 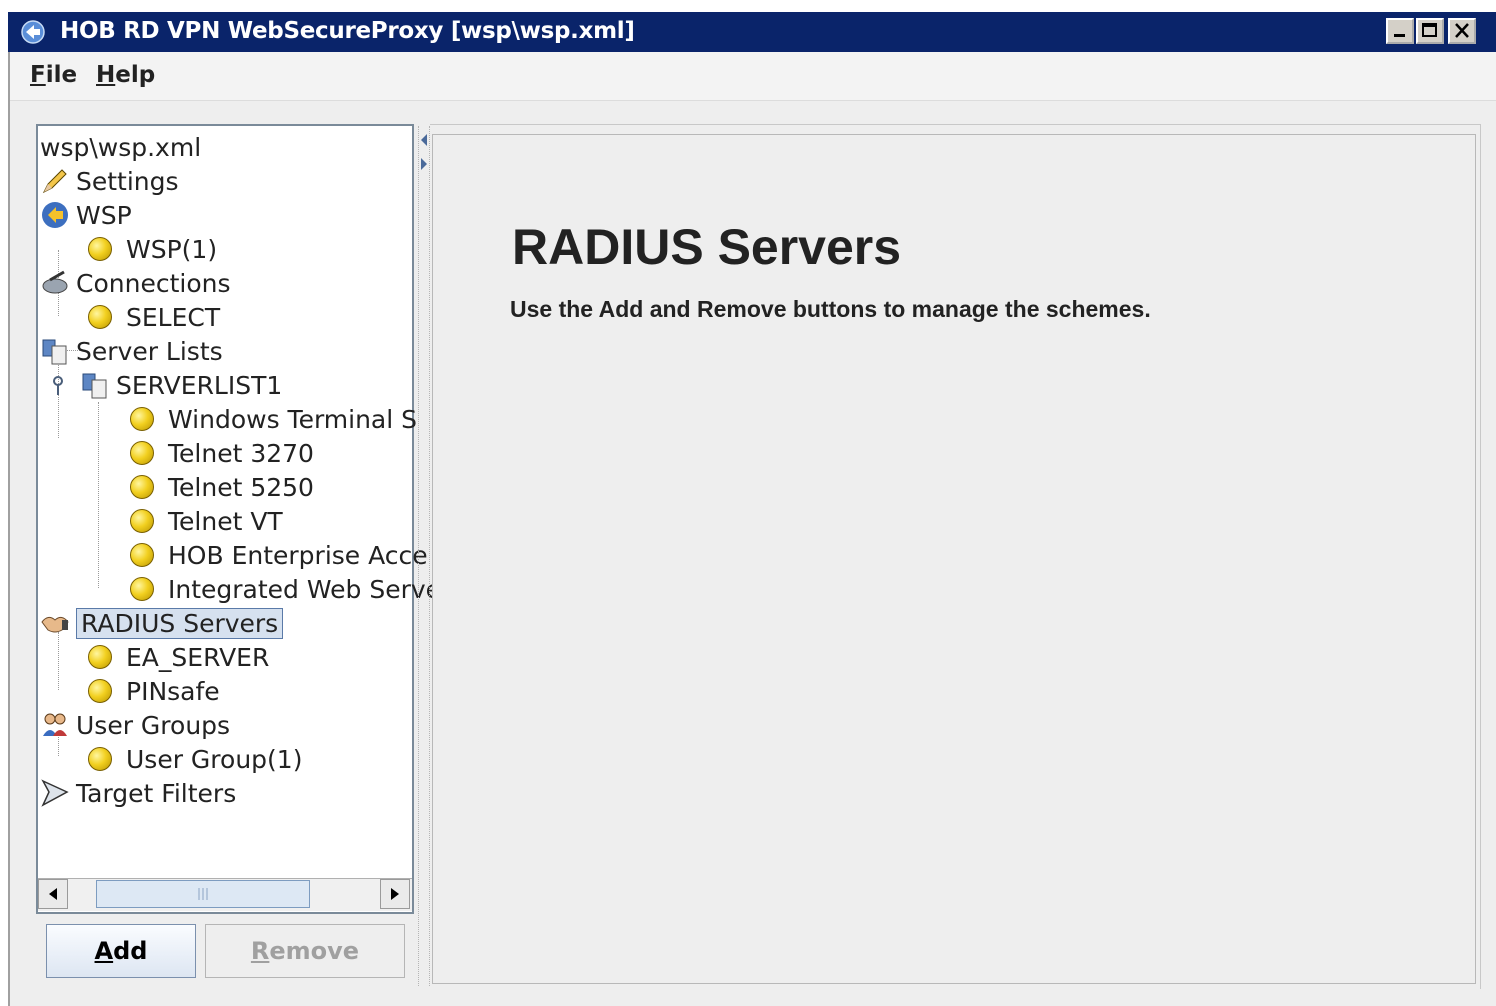 I want to click on tree-node-label: Windows Terminal S, so click(x=293, y=419).